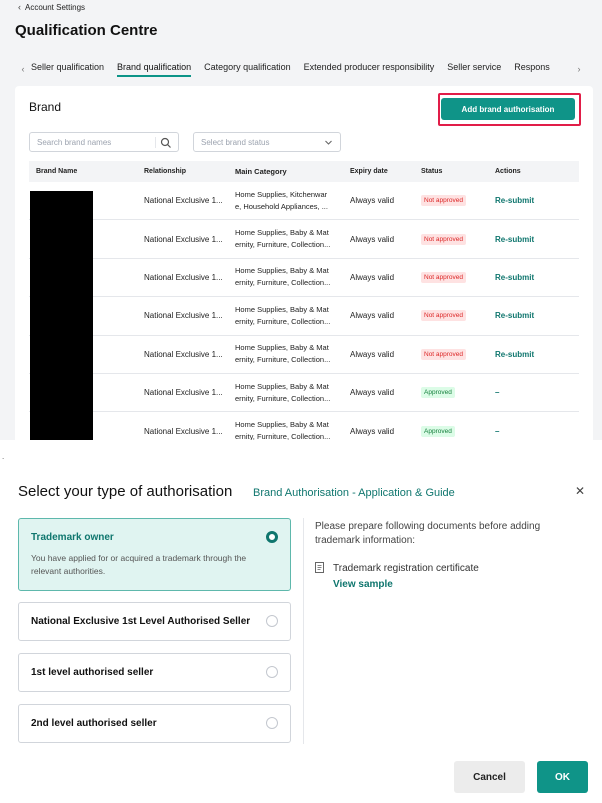 The height and width of the screenshot is (803, 602). I want to click on modal-title: Select your type of authorisation, so click(125, 491).